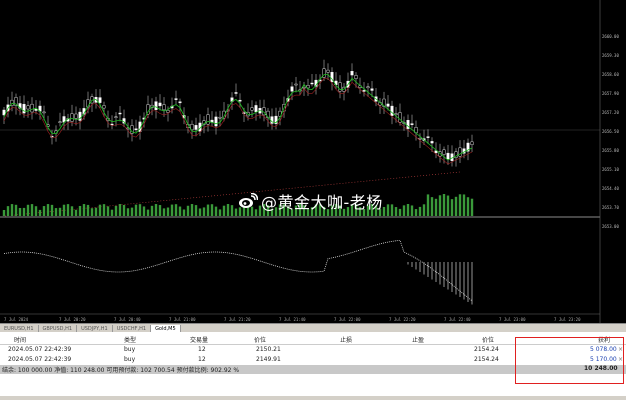 This screenshot has width=626, height=400. Describe the element at coordinates (40, 349) in the screenshot. I see `trade-time: 2024.05.07 22:42:39` at that location.